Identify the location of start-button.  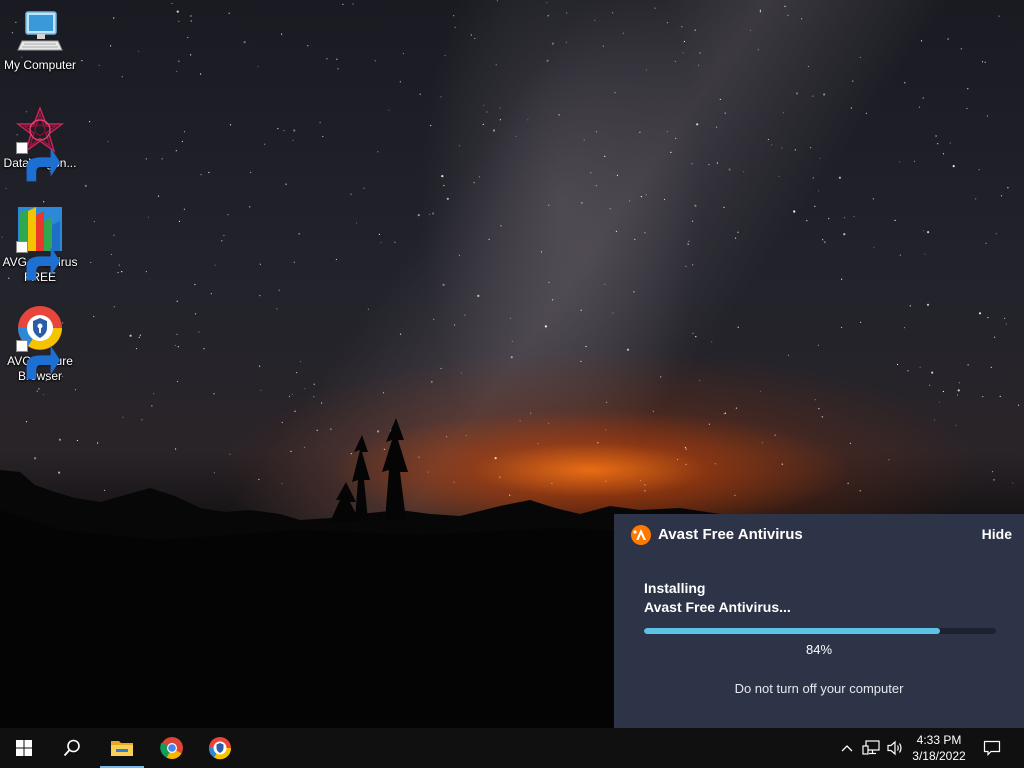
(24, 748).